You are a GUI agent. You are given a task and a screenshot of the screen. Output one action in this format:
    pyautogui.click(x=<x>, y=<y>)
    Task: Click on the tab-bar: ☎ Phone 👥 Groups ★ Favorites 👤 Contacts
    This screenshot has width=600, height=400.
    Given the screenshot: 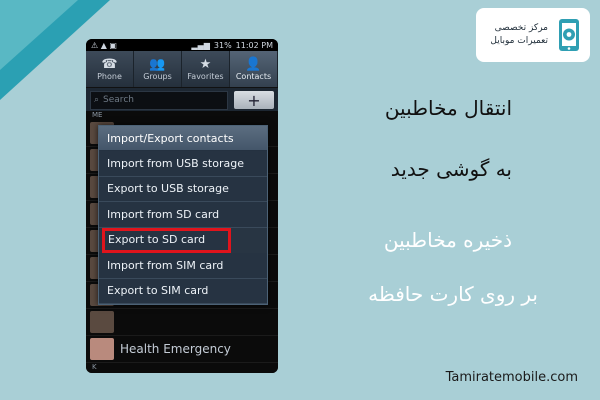 What is the action you would take?
    pyautogui.click(x=182, y=69)
    